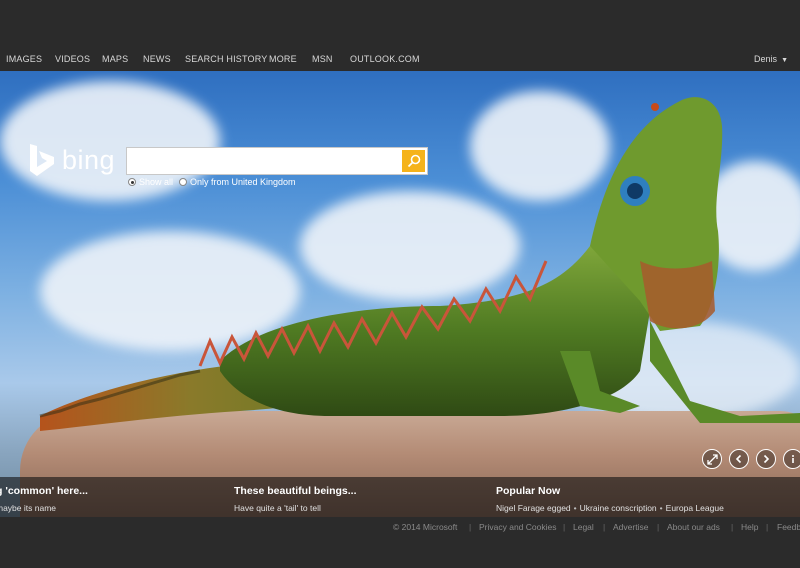 The image size is (800, 568). I want to click on footer-legal-link: Legal, so click(583, 527).